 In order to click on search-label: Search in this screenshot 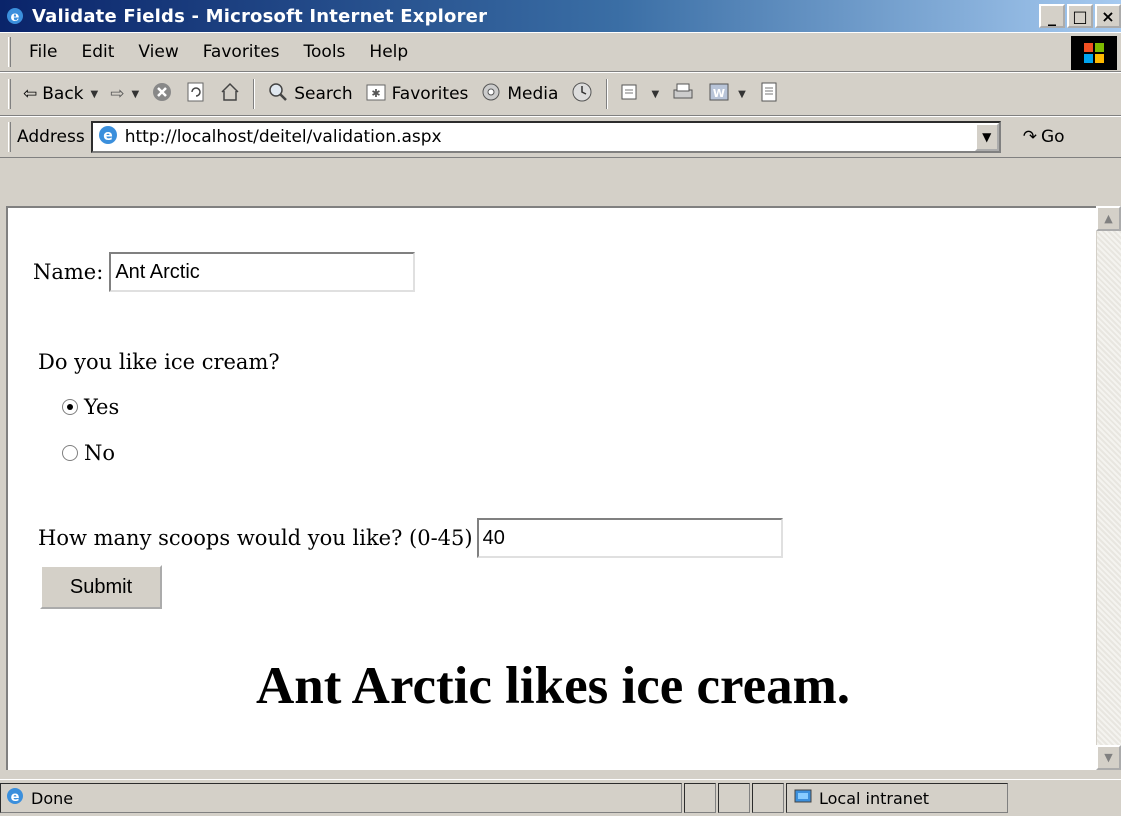, I will do `click(323, 94)`.